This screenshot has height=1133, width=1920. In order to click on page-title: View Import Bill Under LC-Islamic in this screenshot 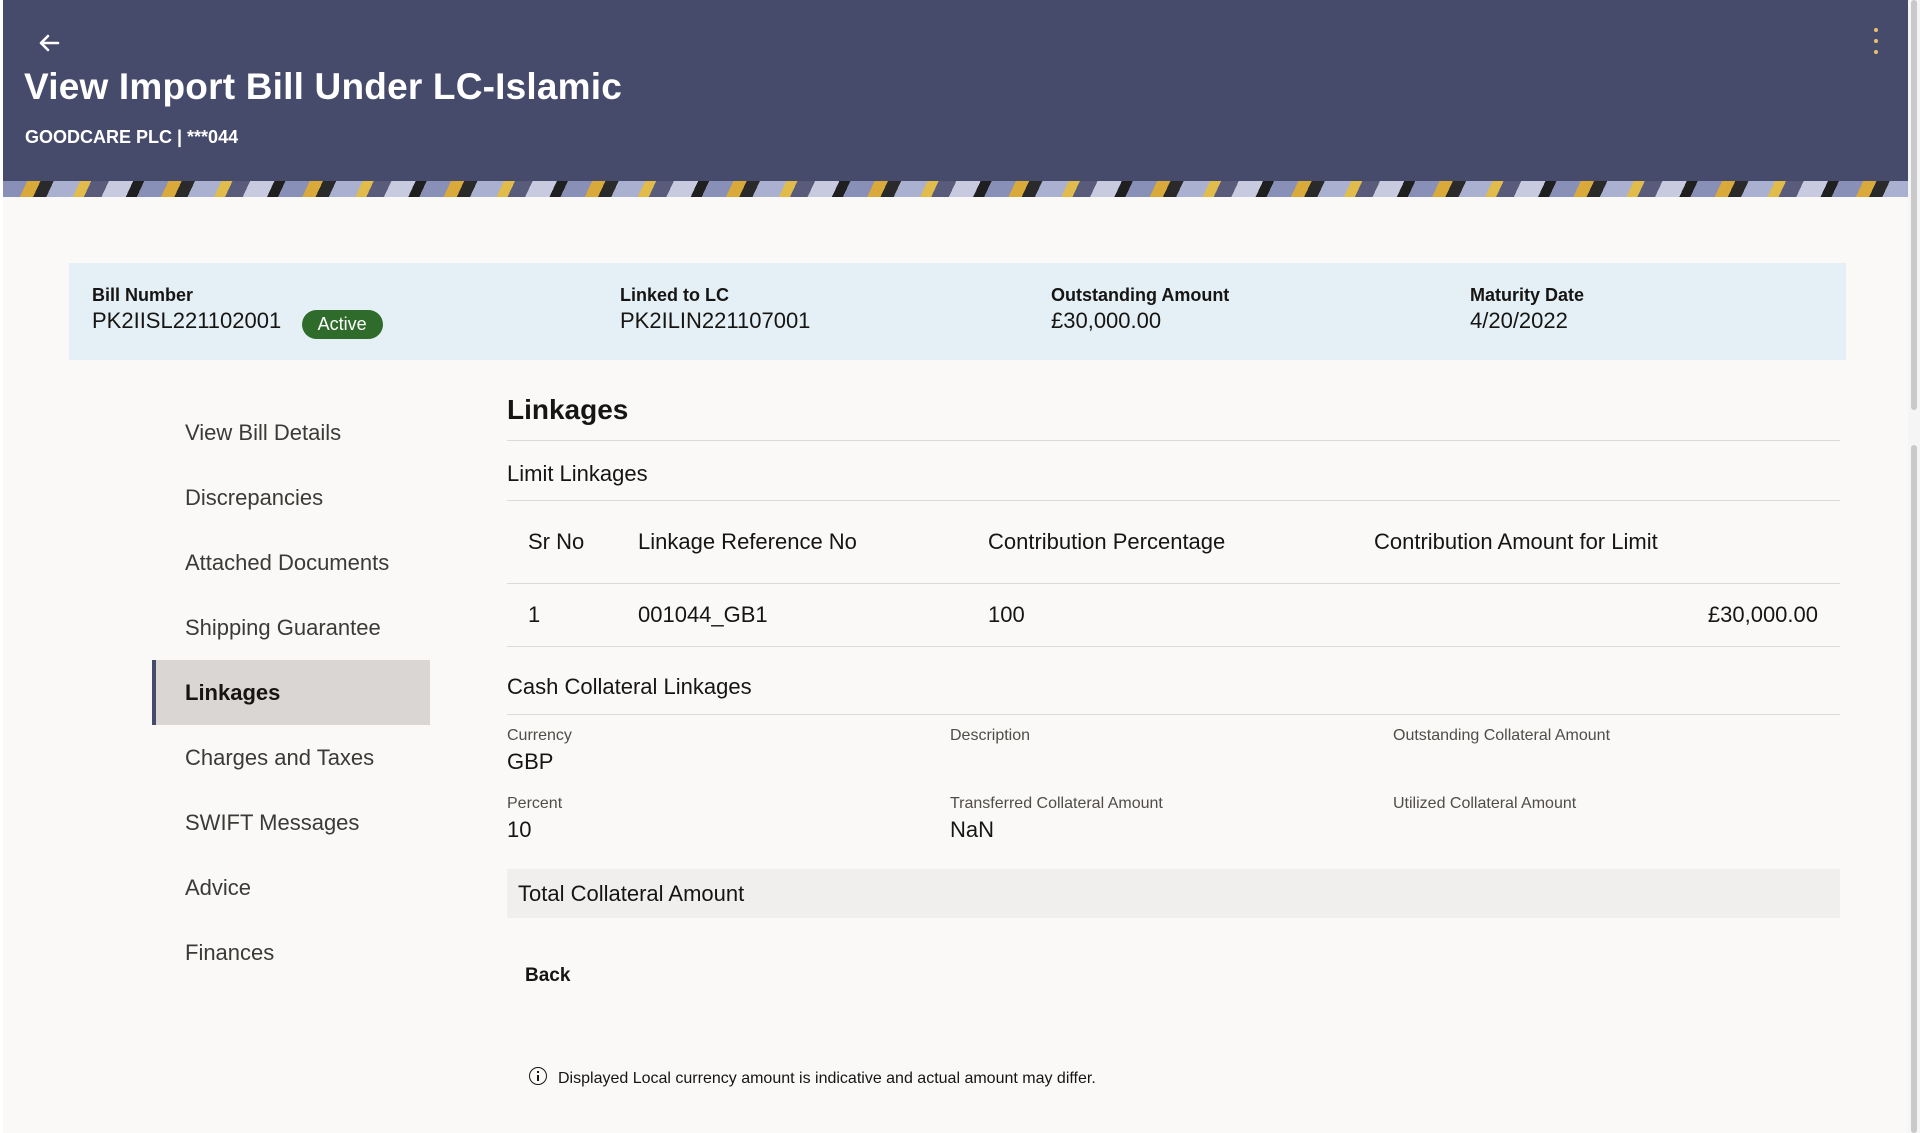, I will do `click(323, 86)`.